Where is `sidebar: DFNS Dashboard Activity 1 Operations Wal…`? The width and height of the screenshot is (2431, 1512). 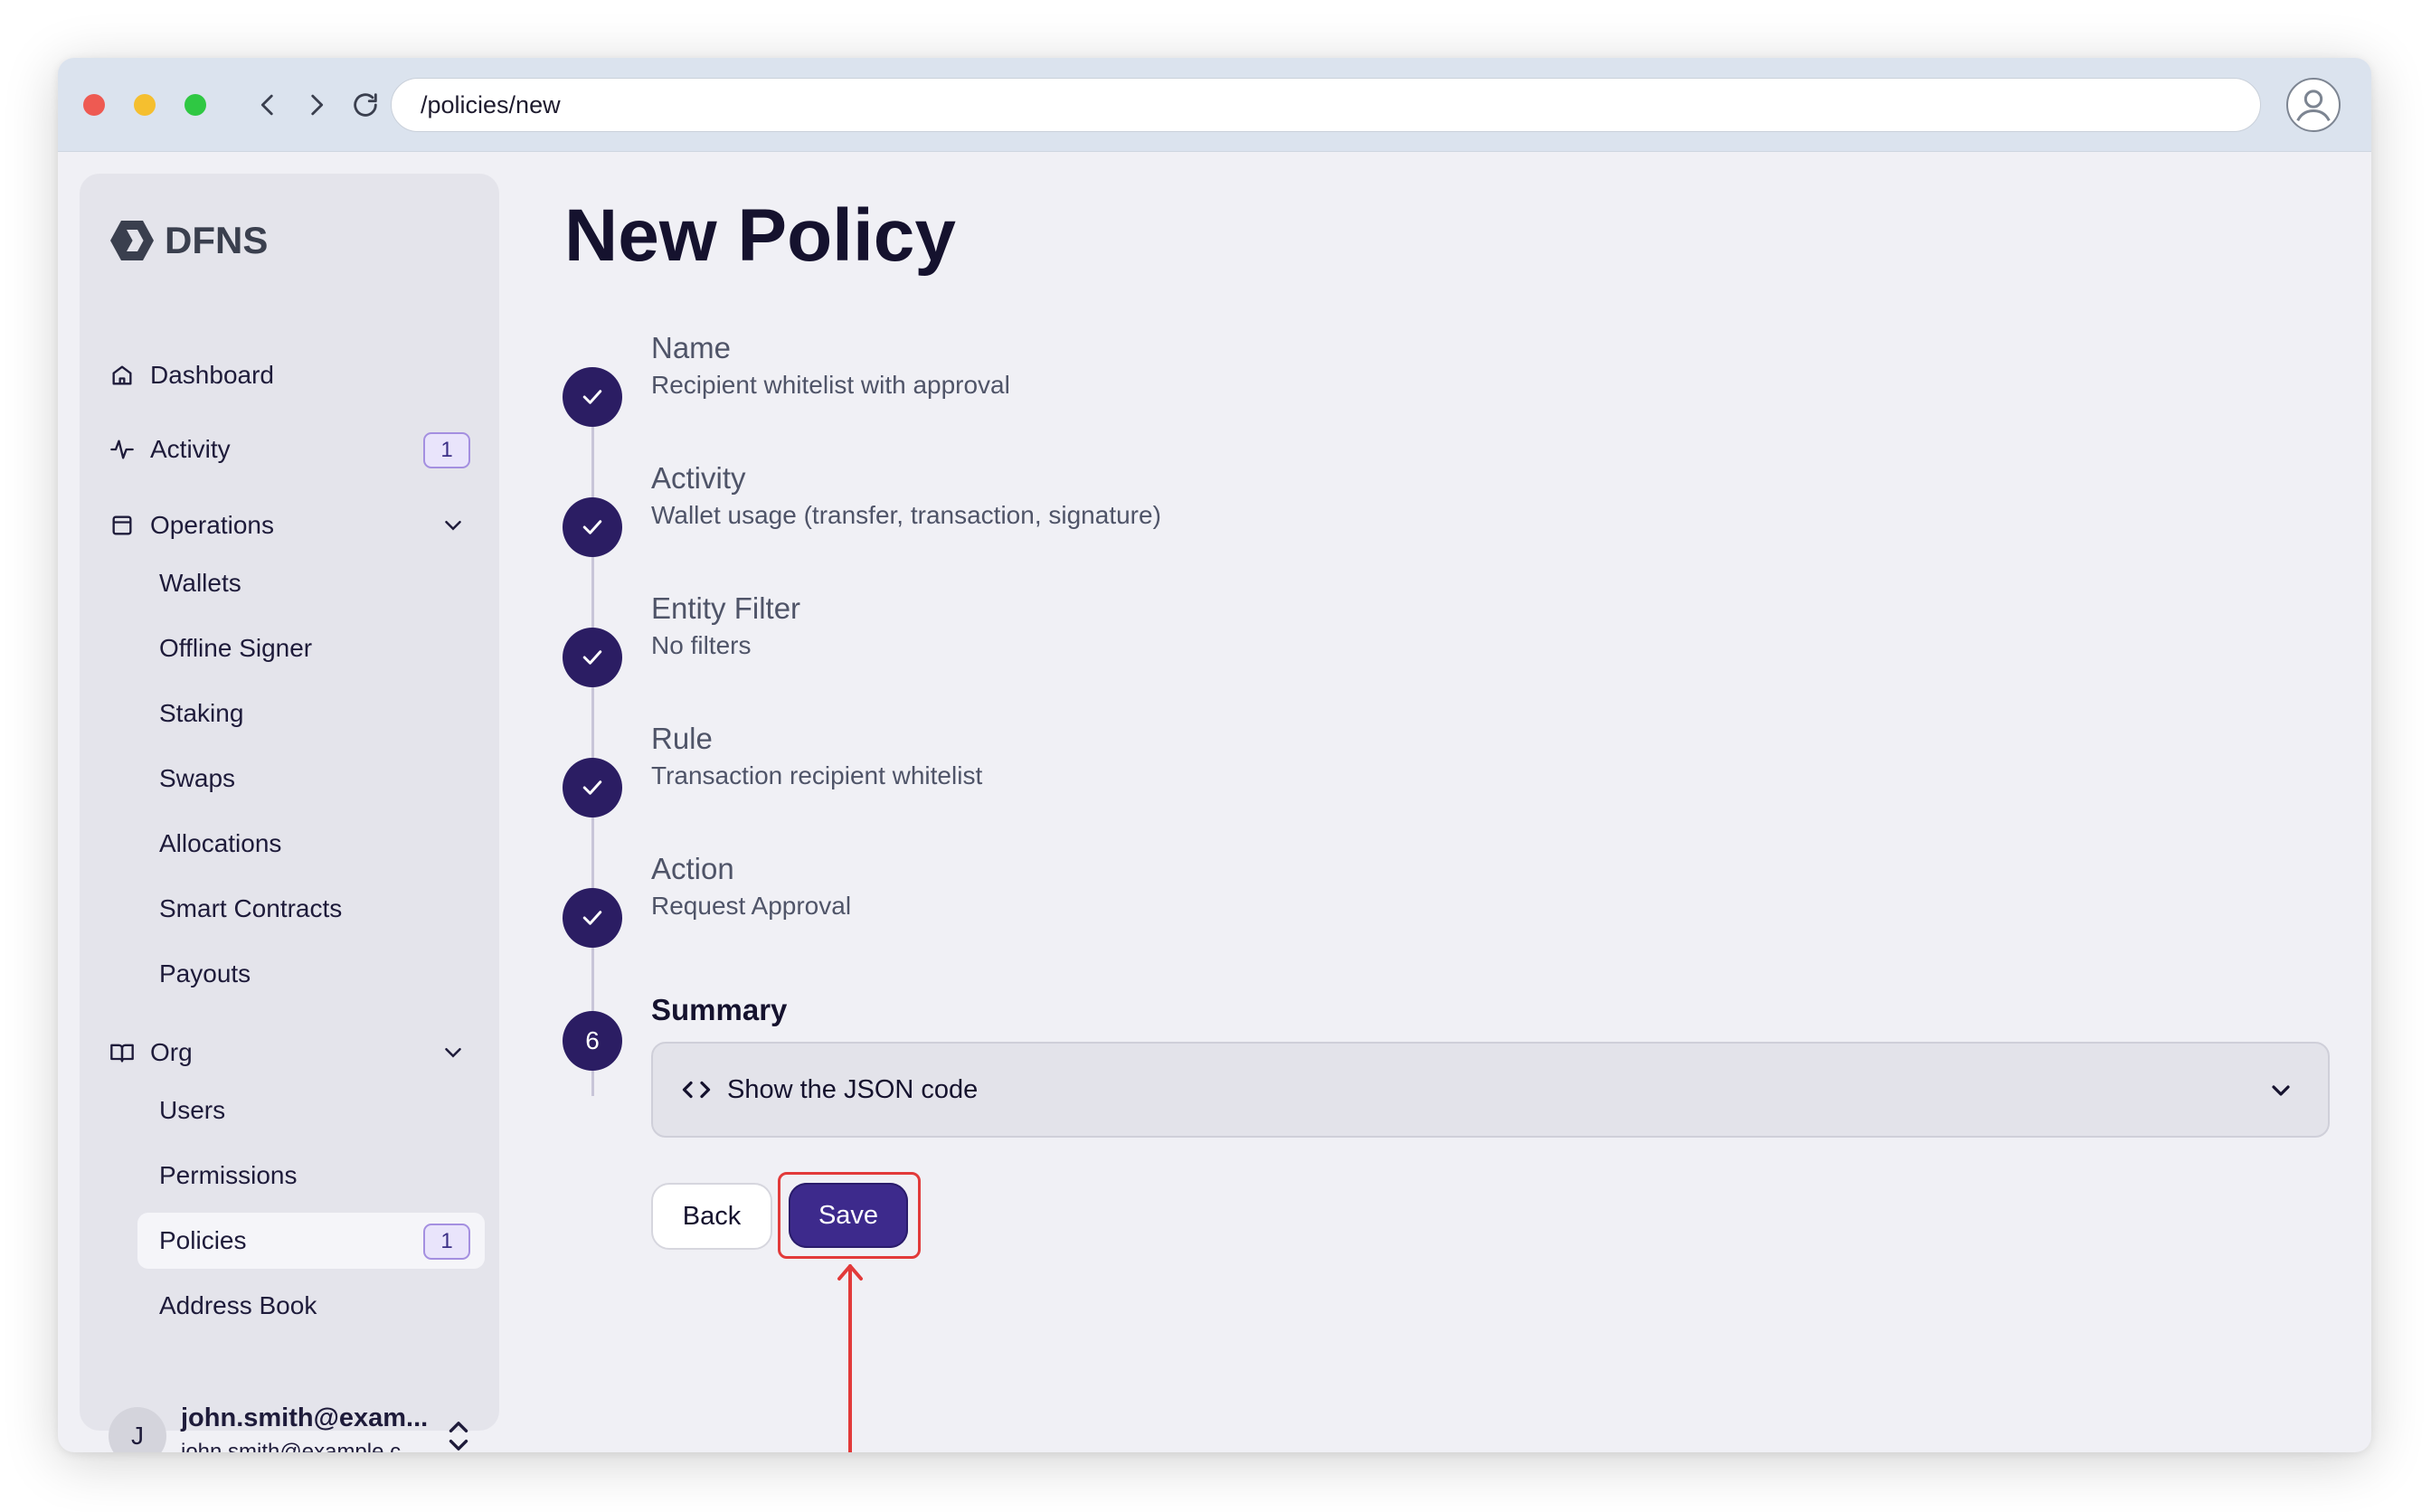
sidebar: DFNS Dashboard Activity 1 Operations Wal… is located at coordinates (289, 813).